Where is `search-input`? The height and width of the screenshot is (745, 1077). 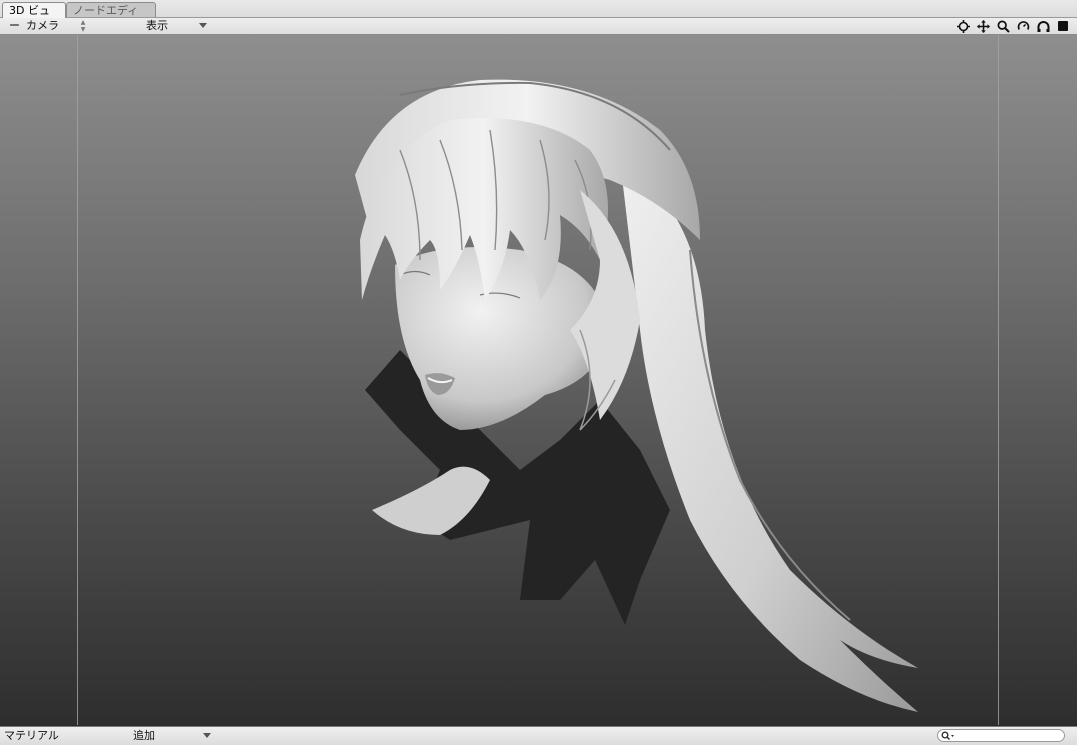
search-input is located at coordinates (1001, 735).